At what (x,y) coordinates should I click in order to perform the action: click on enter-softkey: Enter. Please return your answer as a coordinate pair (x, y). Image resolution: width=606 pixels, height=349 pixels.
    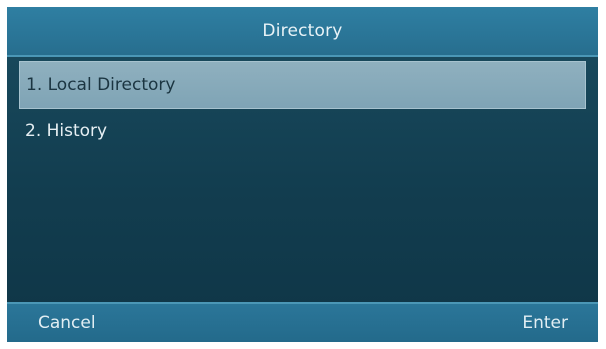
    Looking at the image, I should click on (545, 323).